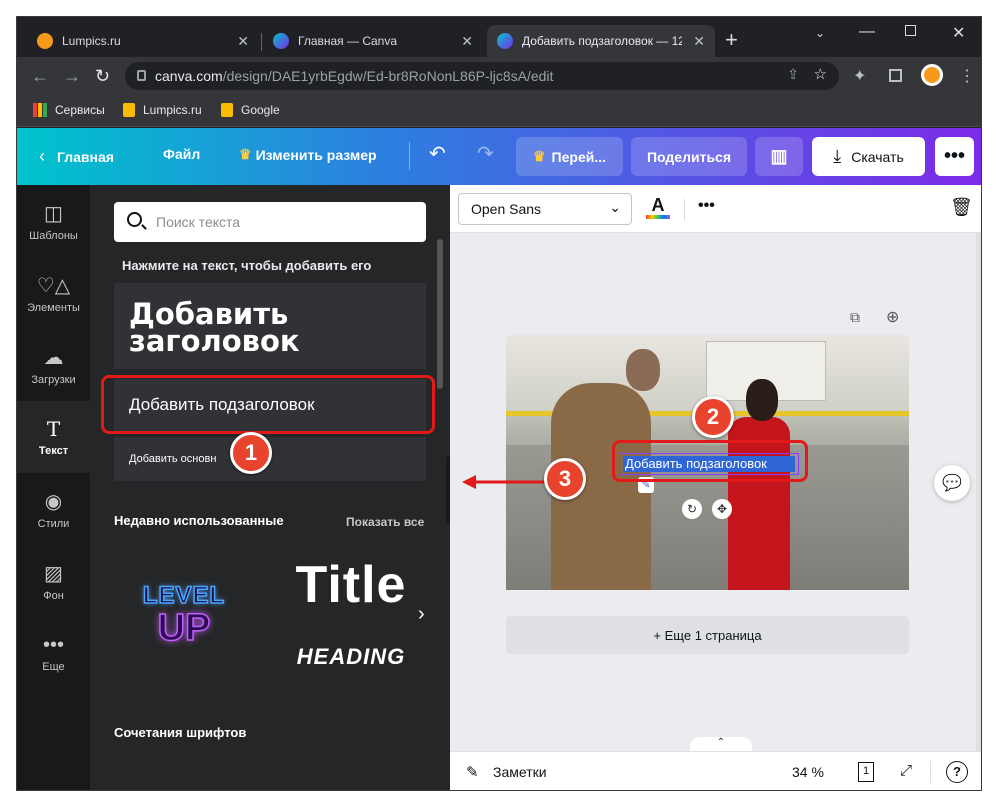 The image size is (998, 807). Describe the element at coordinates (53, 595) in the screenshot. I see `rail-label: Фон` at that location.